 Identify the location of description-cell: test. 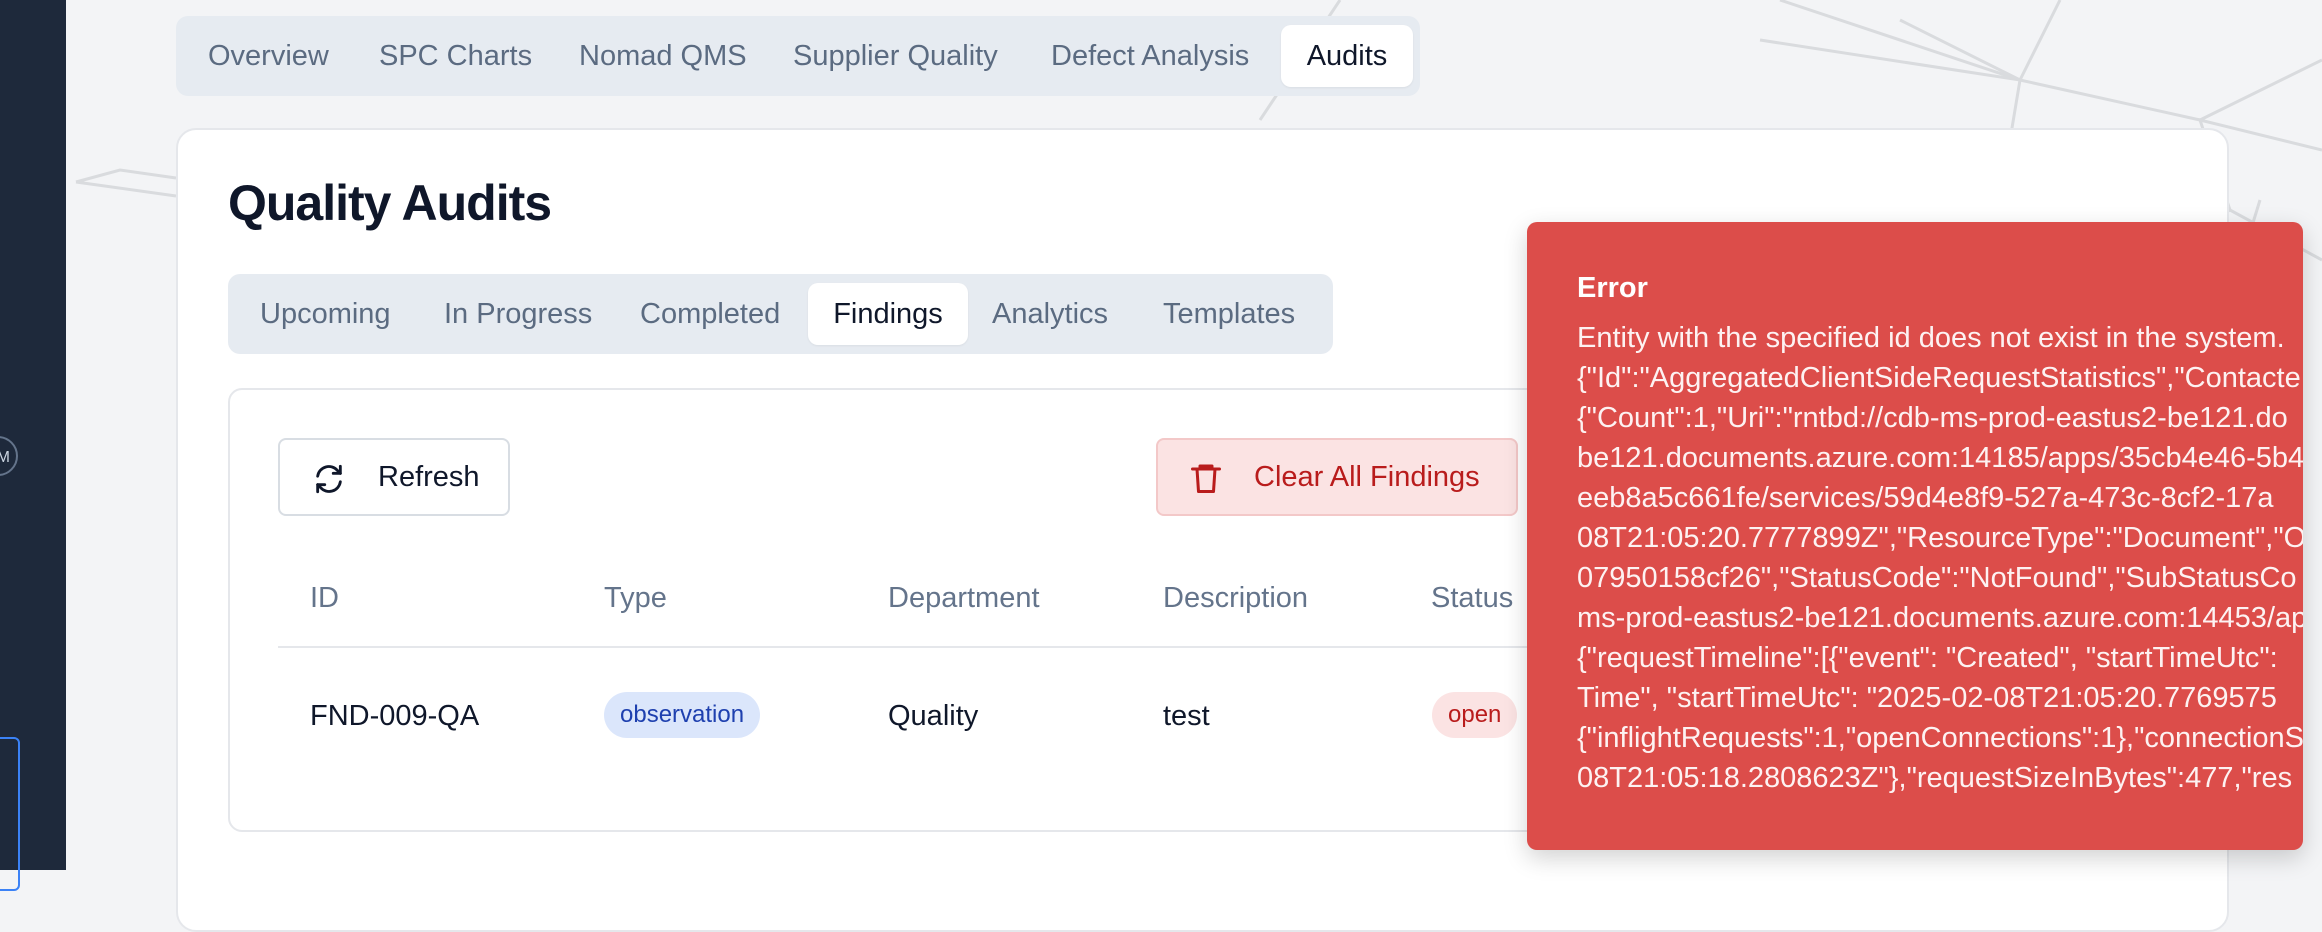
(1186, 716).